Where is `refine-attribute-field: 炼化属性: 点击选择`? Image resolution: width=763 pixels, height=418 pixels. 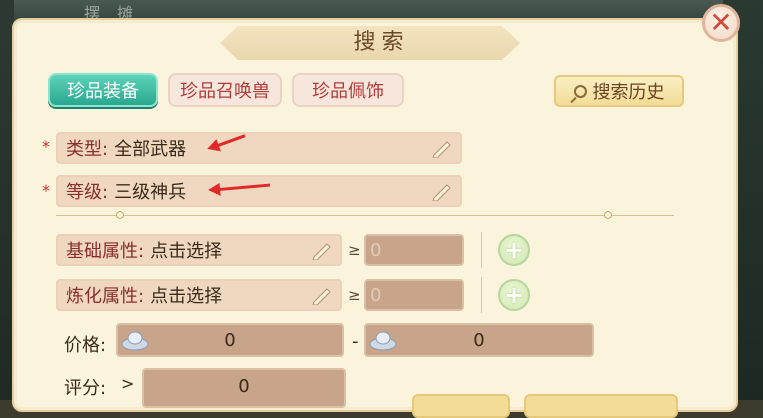
refine-attribute-field: 炼化属性: 点击选择 is located at coordinates (199, 295).